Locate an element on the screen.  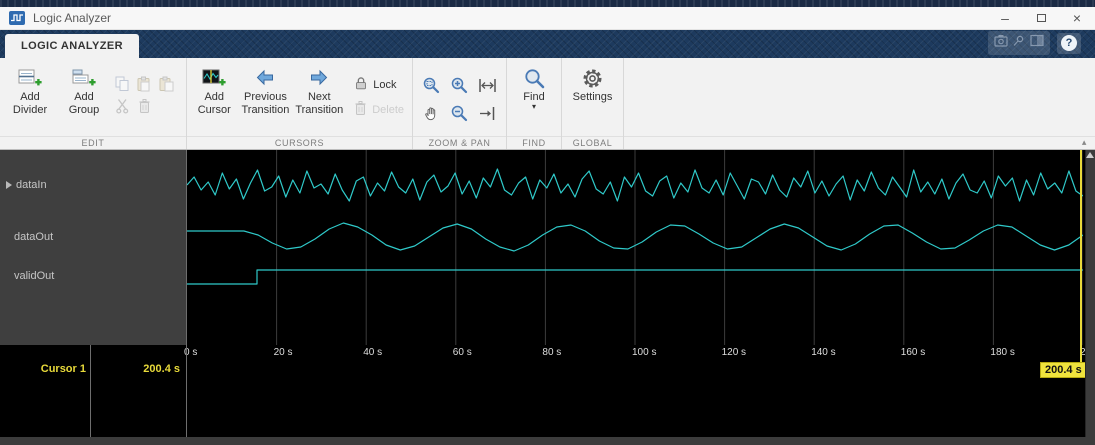
zoom-to-cursor-button is located at coordinates (488, 113).